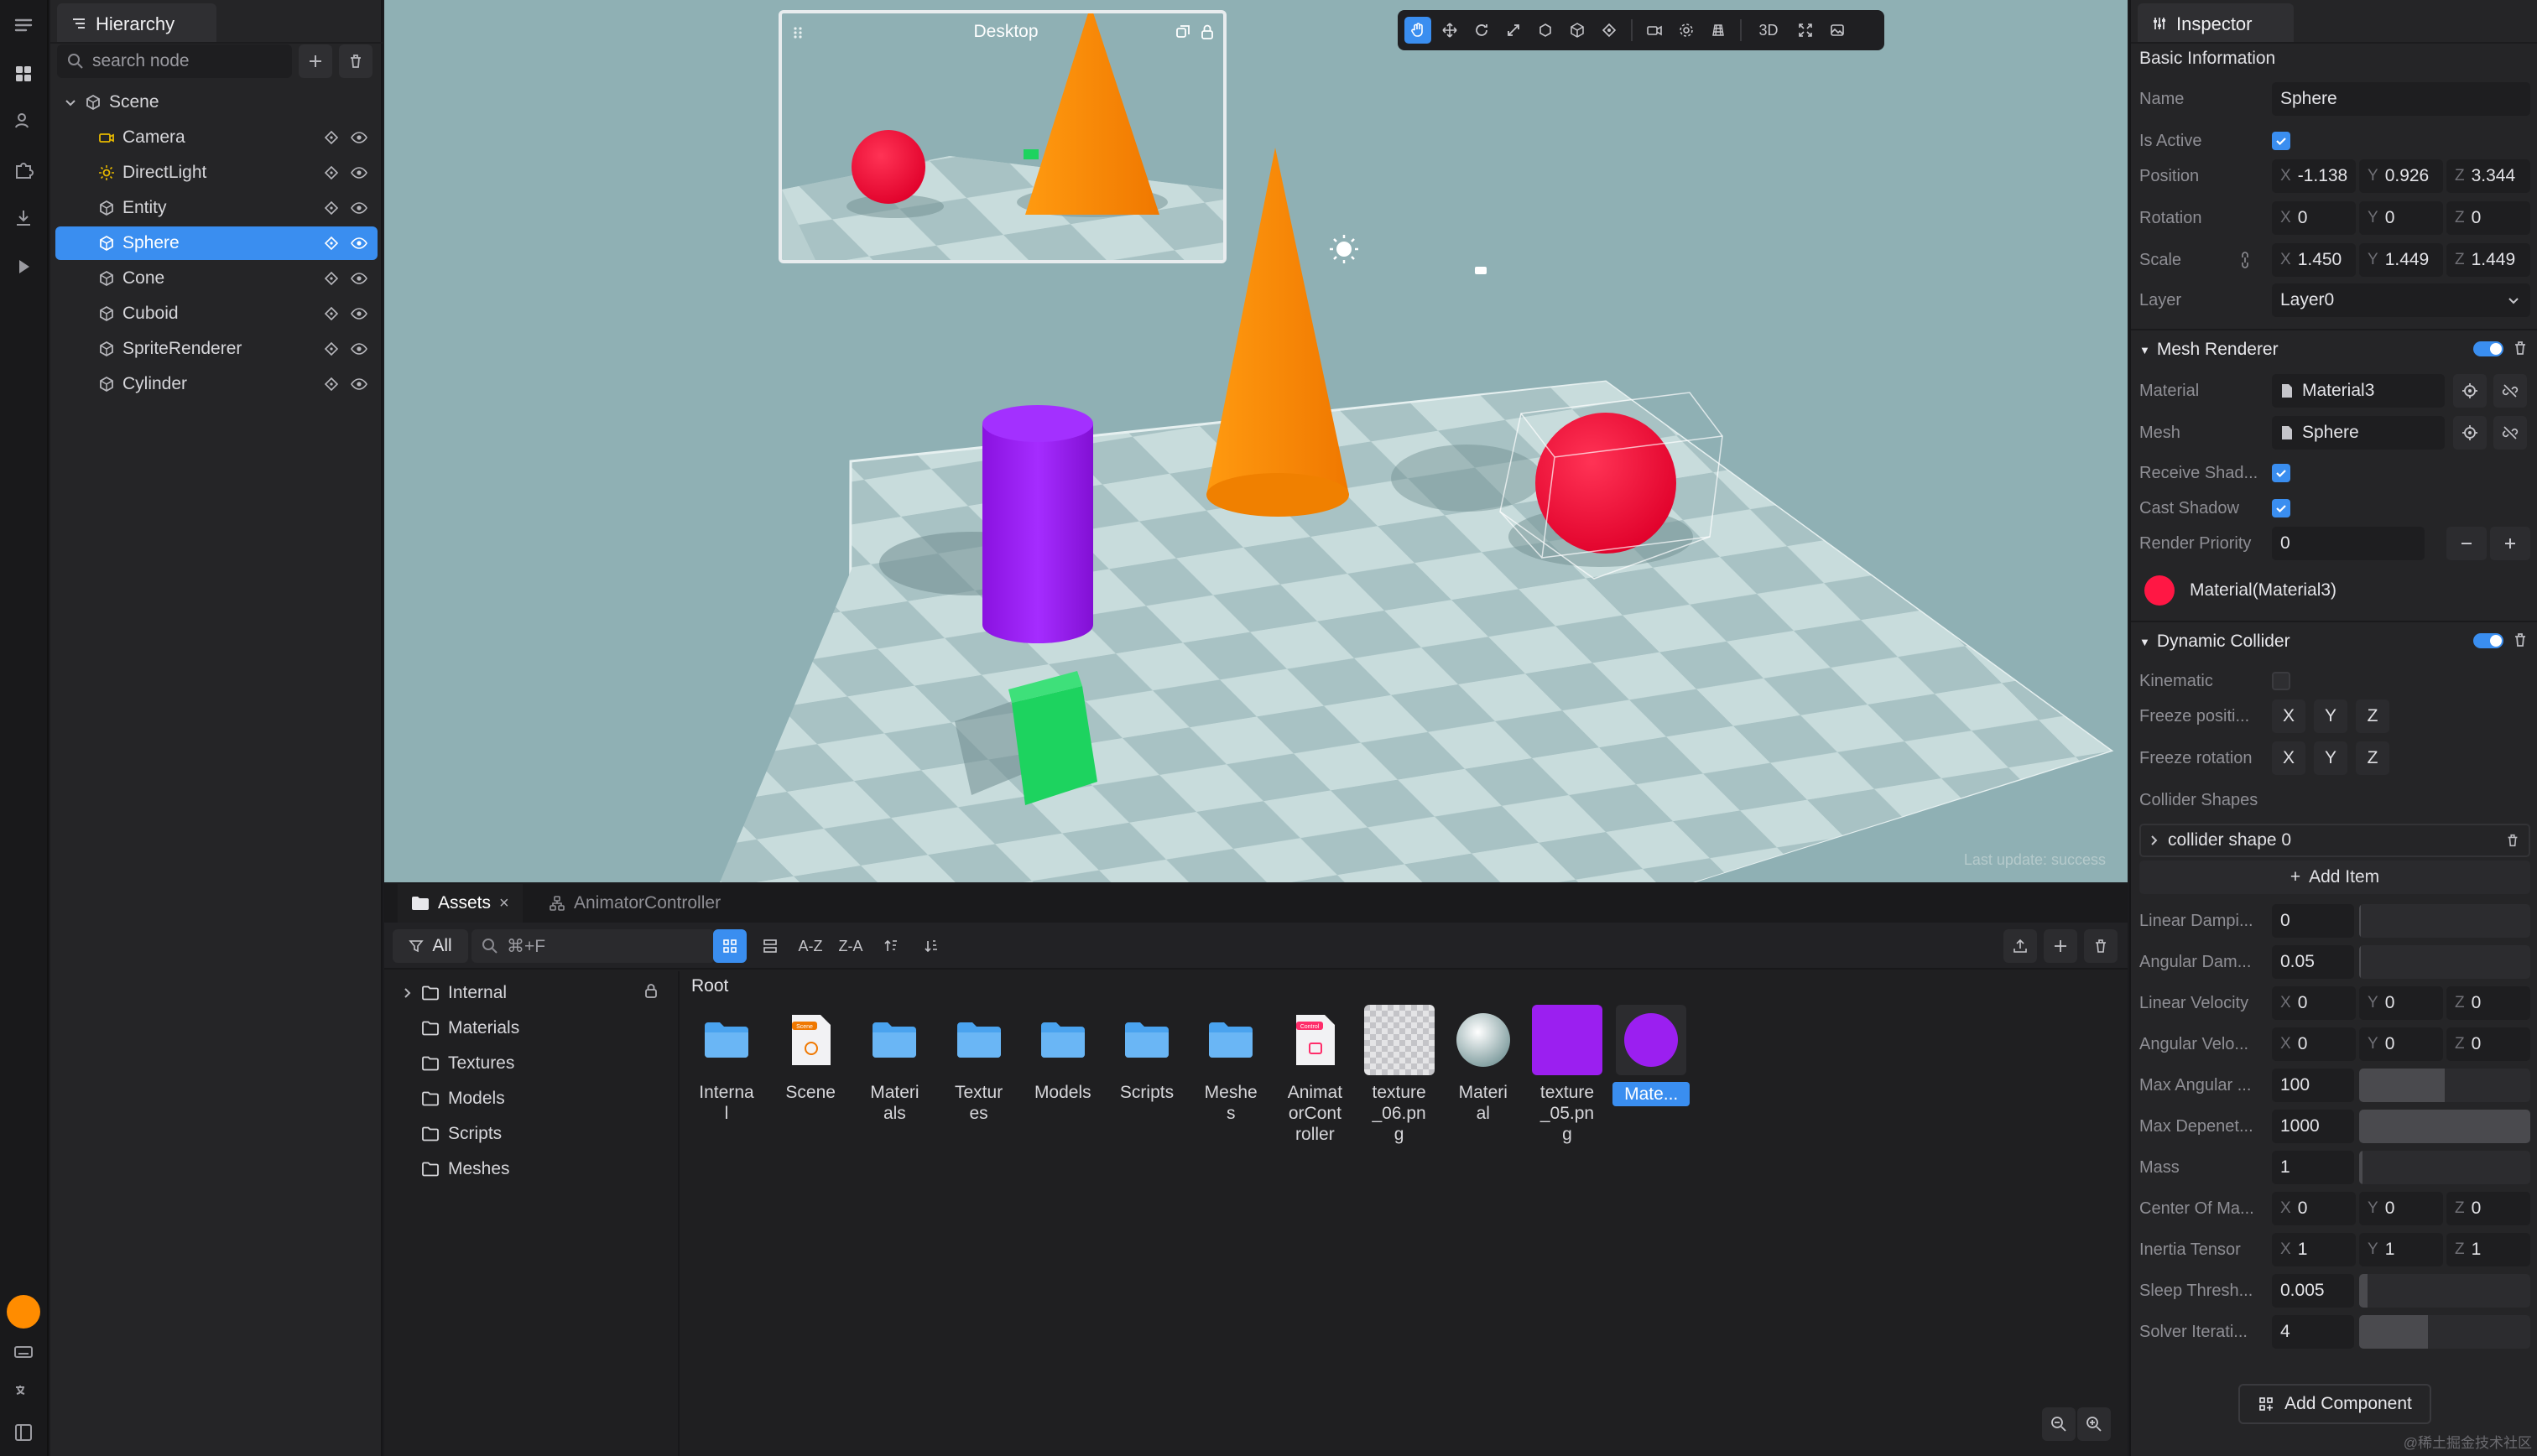 This screenshot has width=2537, height=1456. Describe the element at coordinates (2314, 1249) in the screenshot. I see `inertia-tensor-x-field: X1` at that location.